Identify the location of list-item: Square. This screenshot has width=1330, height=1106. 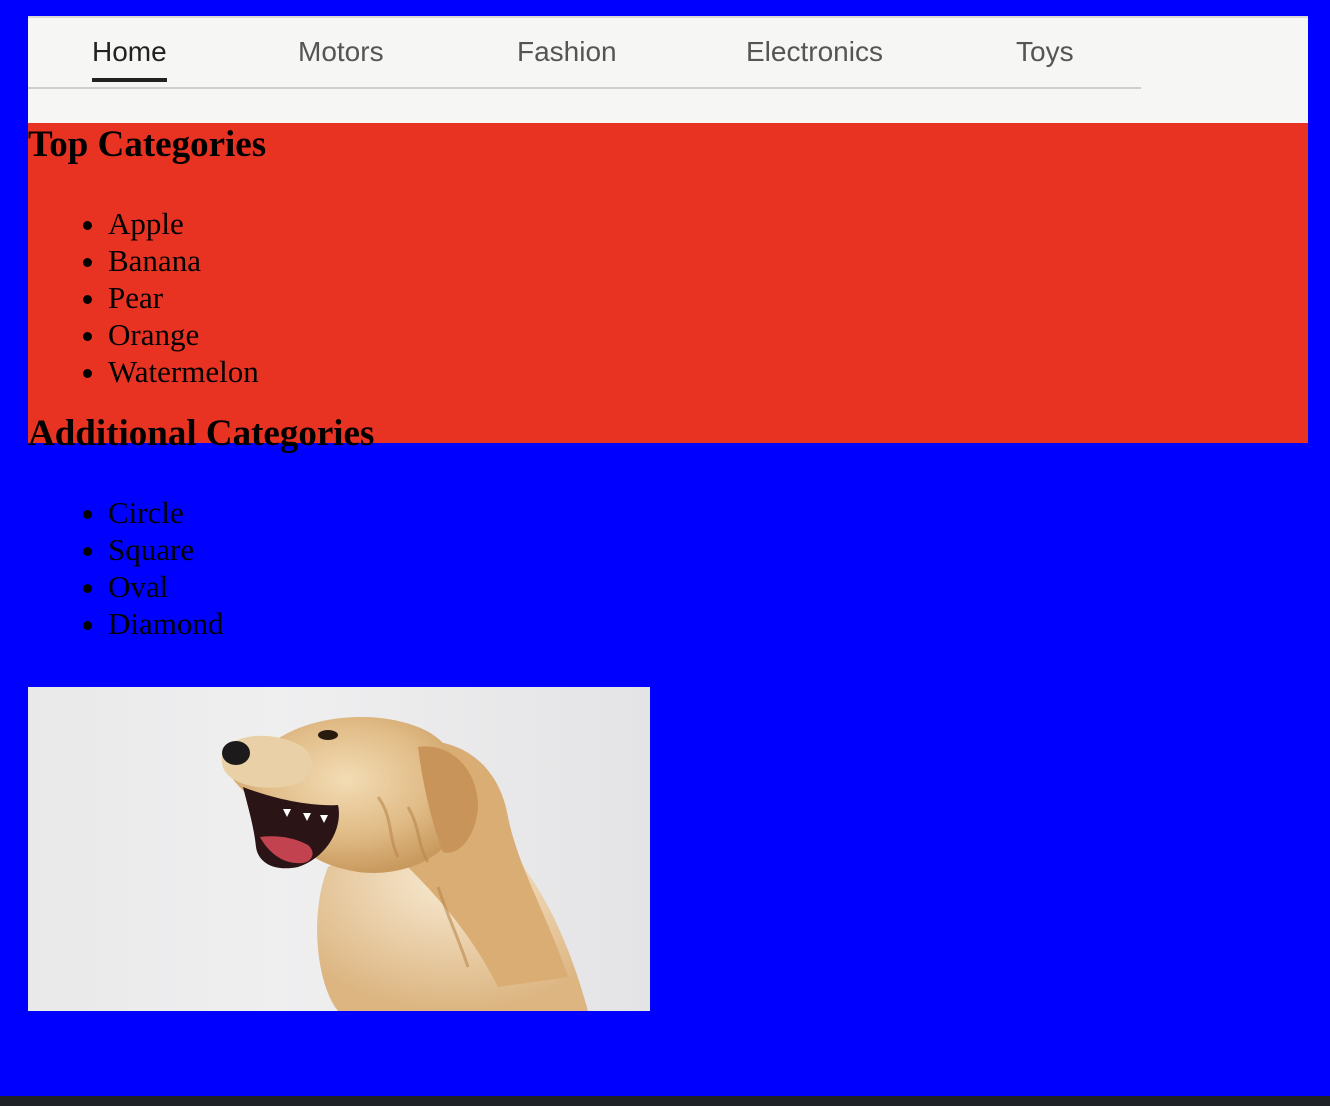
(708, 549).